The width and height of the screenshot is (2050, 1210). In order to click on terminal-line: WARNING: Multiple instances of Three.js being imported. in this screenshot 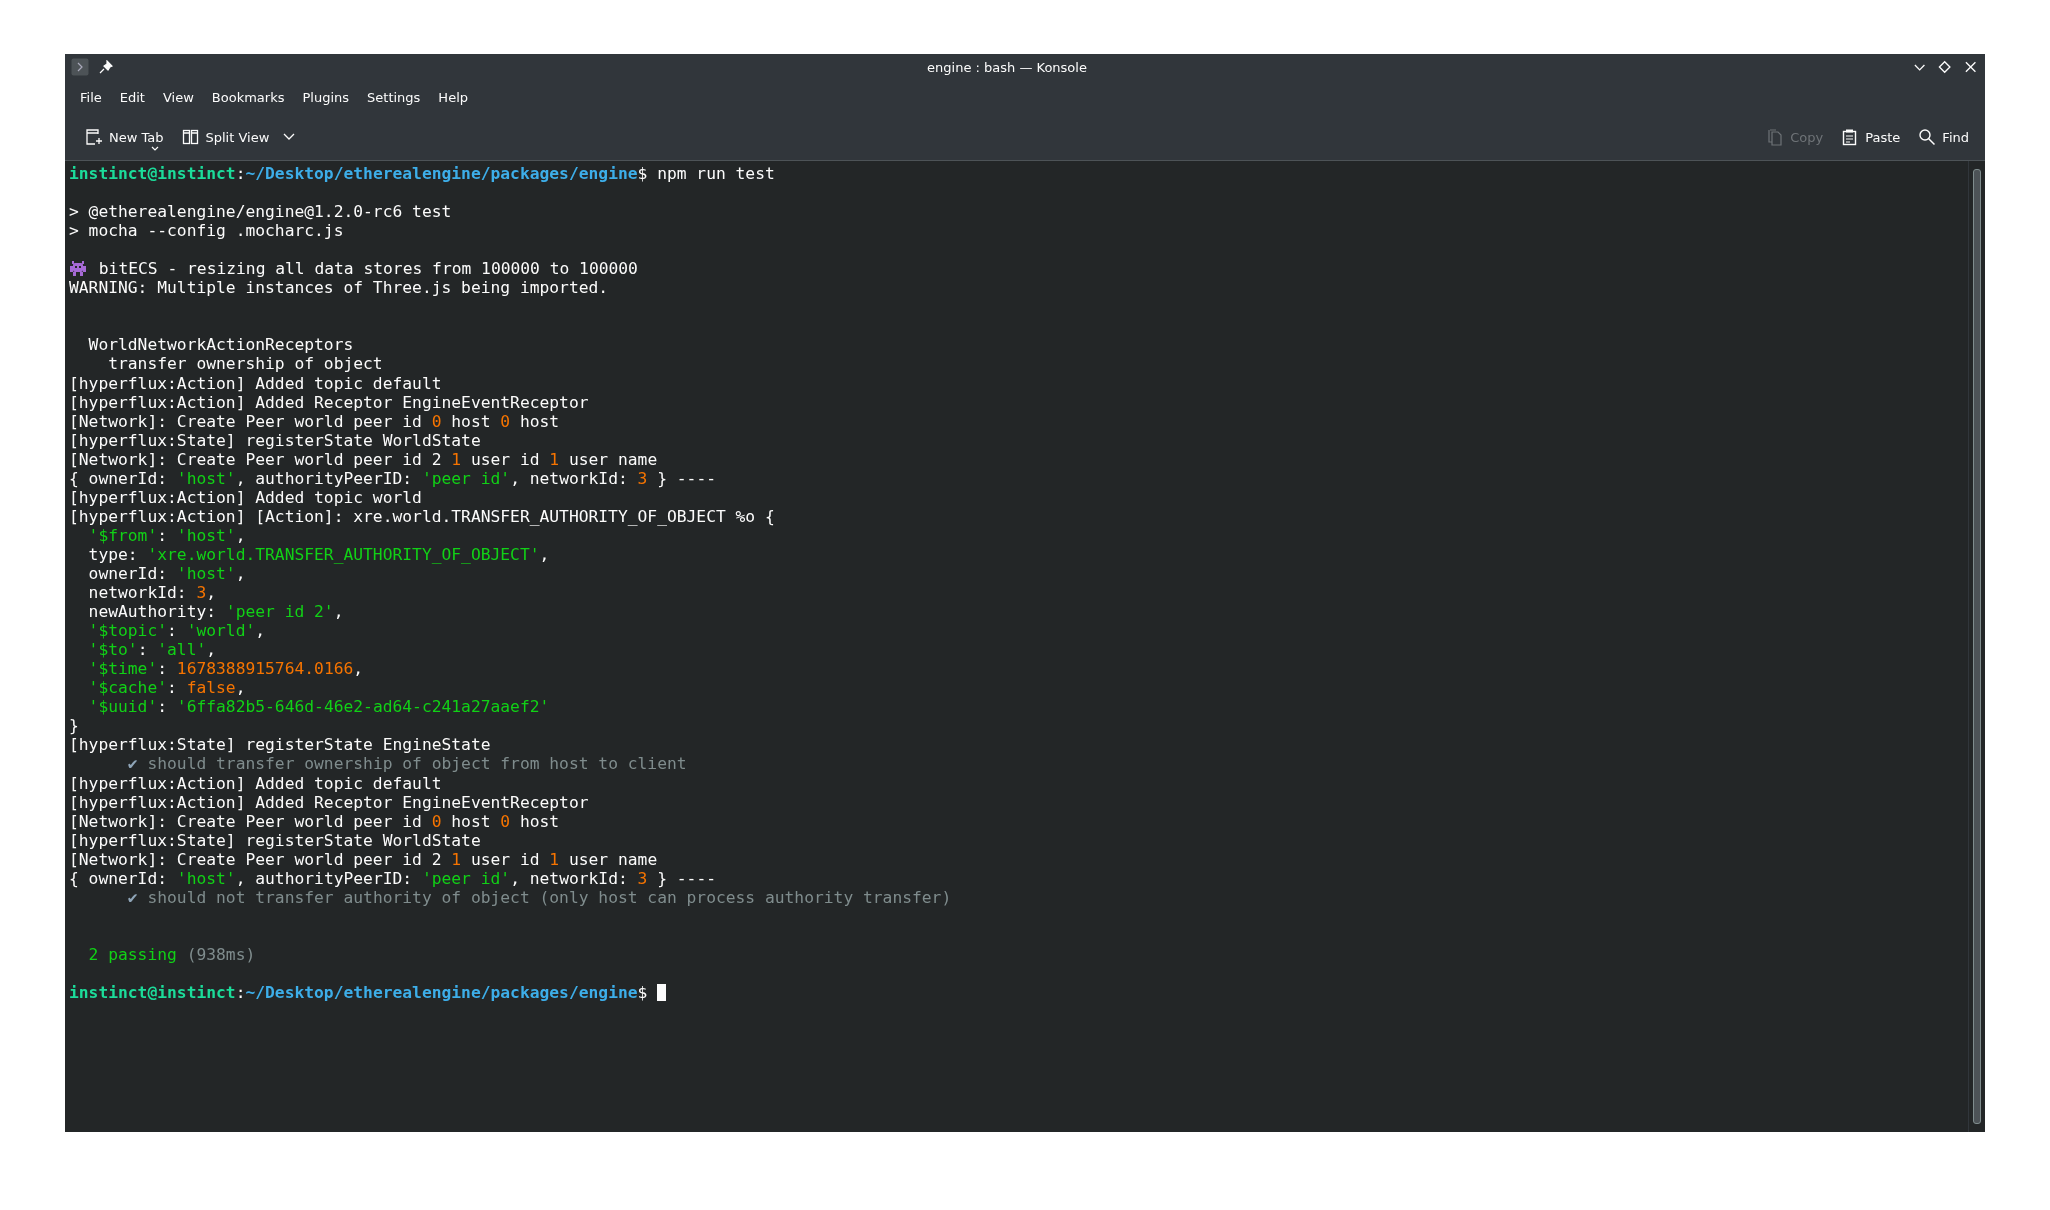, I will do `click(339, 288)`.